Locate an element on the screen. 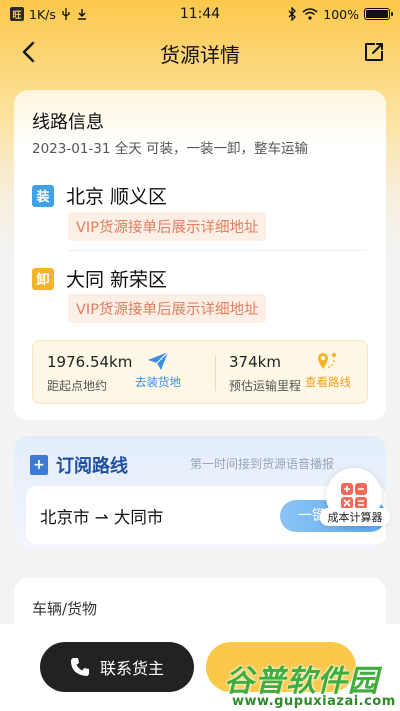  mileage-label: 预估运输里程 is located at coordinates (265, 386).